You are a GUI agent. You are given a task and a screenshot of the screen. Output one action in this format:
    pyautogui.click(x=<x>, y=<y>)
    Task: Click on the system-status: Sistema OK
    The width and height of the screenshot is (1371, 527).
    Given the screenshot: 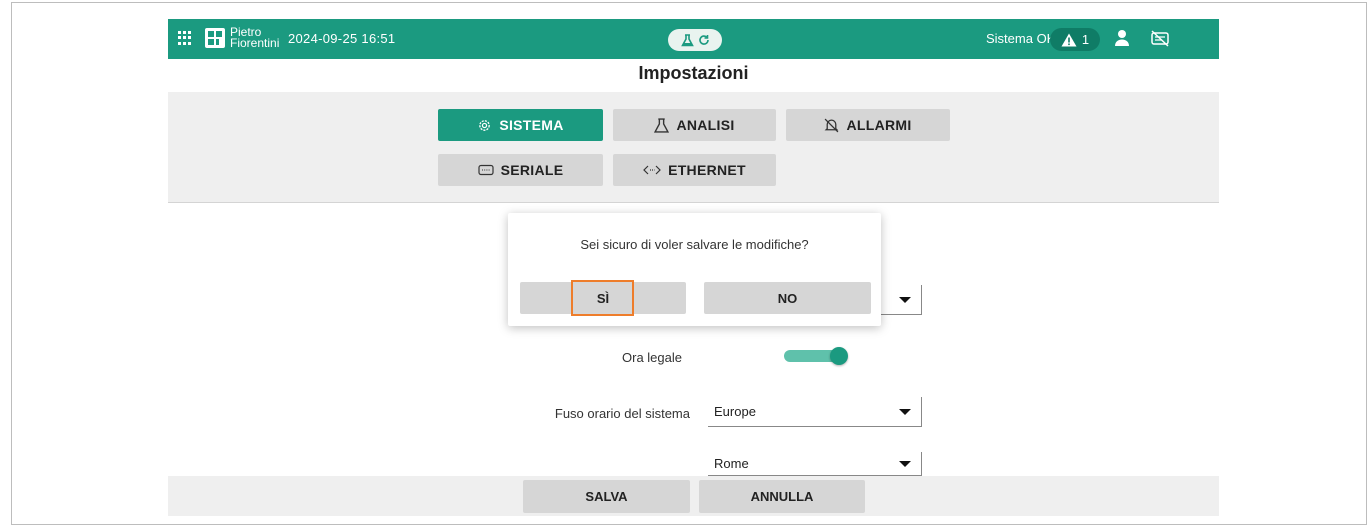 What is the action you would take?
    pyautogui.click(x=1021, y=38)
    